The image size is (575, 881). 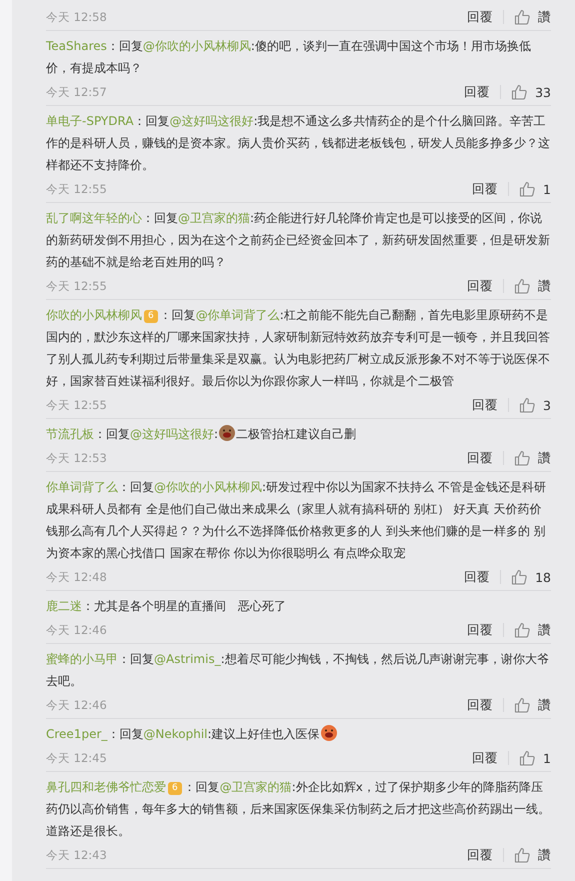 What do you see at coordinates (298, 809) in the screenshot?
I see `comment-text: 鼻孔四和老佛爷忙恋爱 6 ：回复@卫宫家的猫:外企比如辉x，过了保护期多少年的降脂药降压药仍以高价销售，每年多大的销售额，后来国家医保集采仿制药之后才把这些高价药踢出一线。道路还是很长。` at bounding box center [298, 809].